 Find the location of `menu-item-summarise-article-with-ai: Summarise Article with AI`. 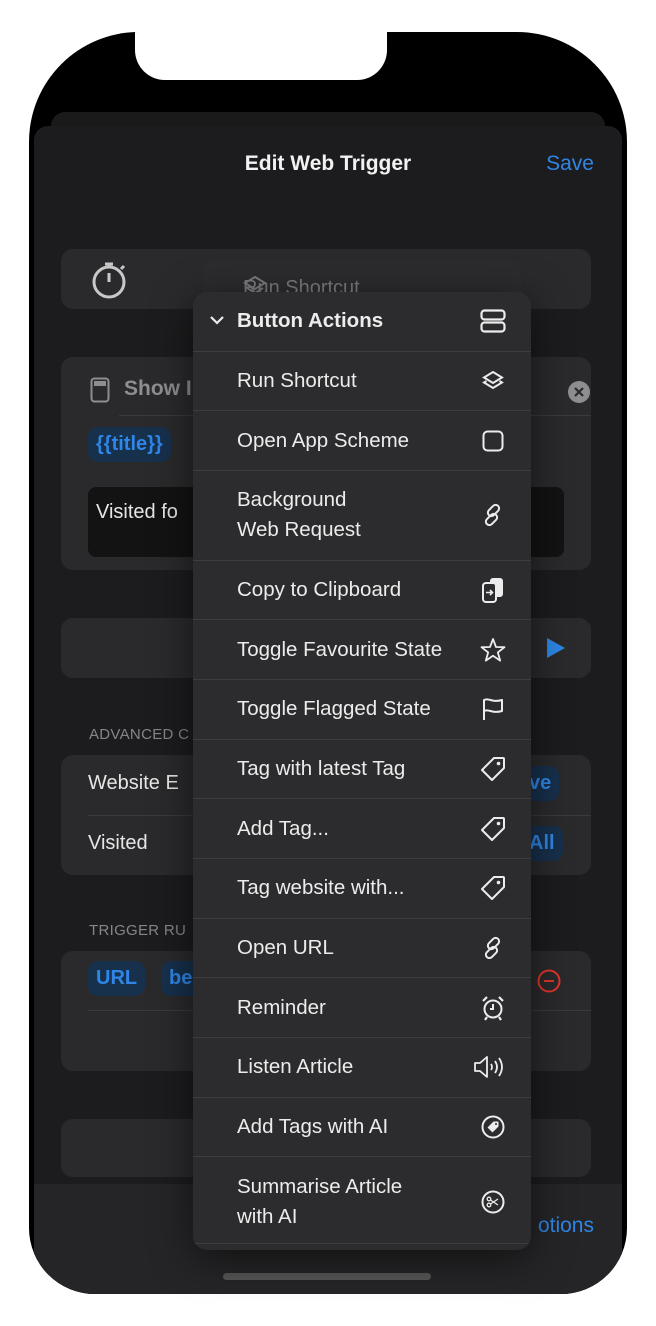

menu-item-summarise-article-with-ai: Summarise Article with AI is located at coordinates (362, 1202).